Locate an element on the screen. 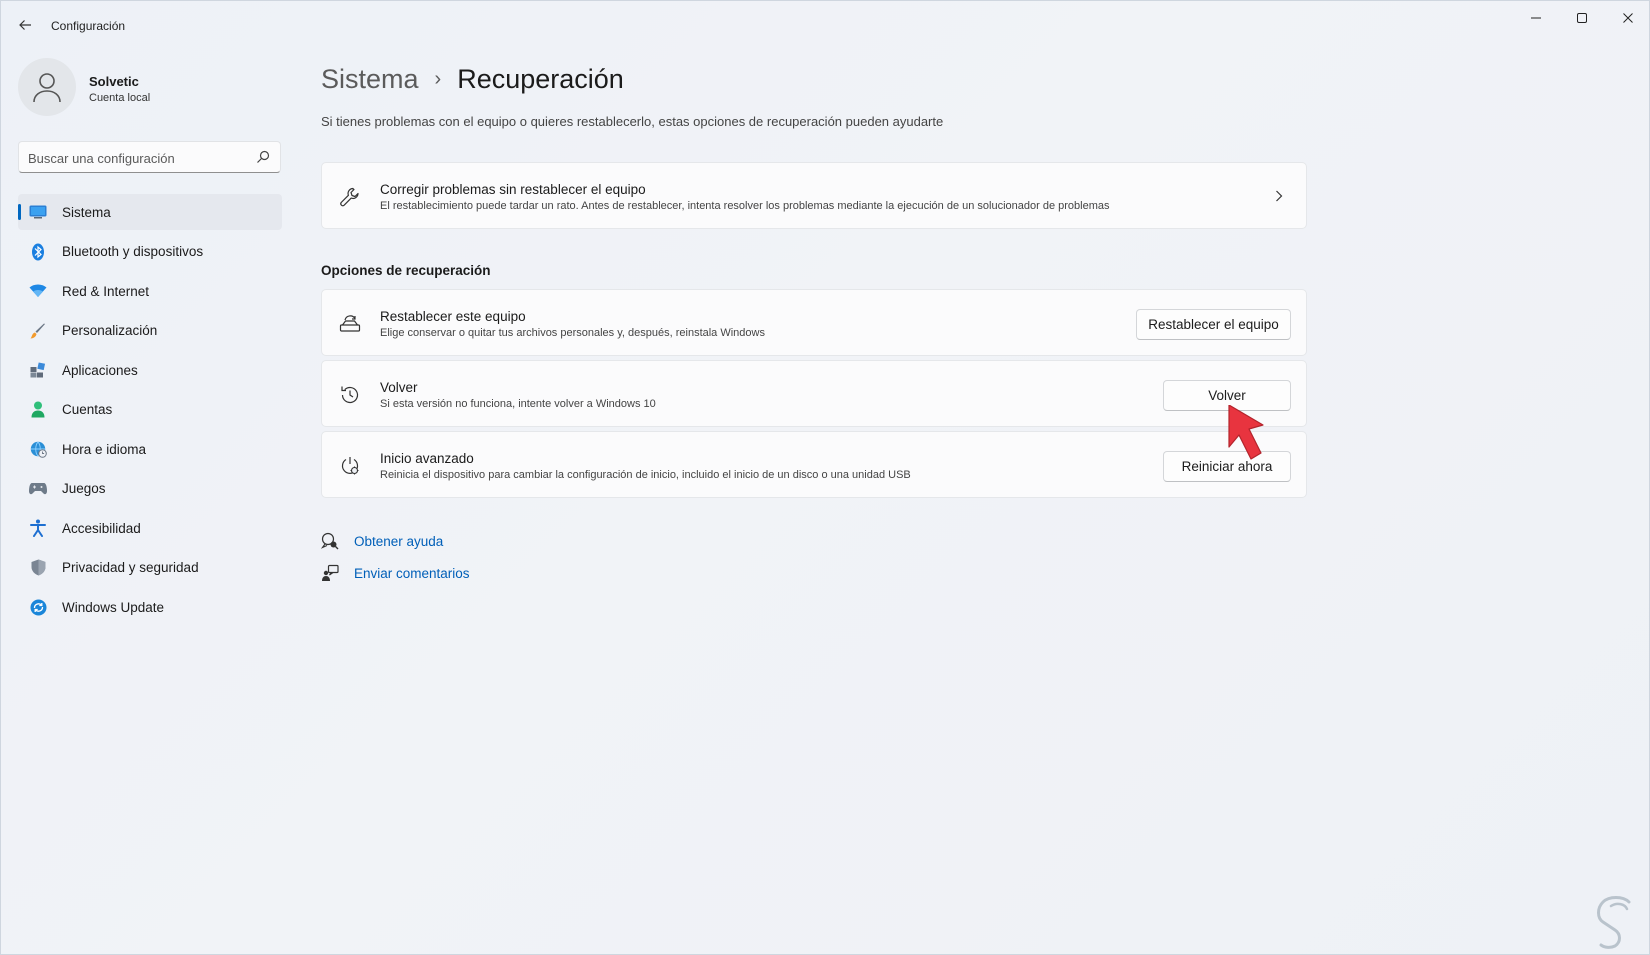 This screenshot has width=1650, height=955. get-help-link-row: Obtener ayuda is located at coordinates (382, 541).